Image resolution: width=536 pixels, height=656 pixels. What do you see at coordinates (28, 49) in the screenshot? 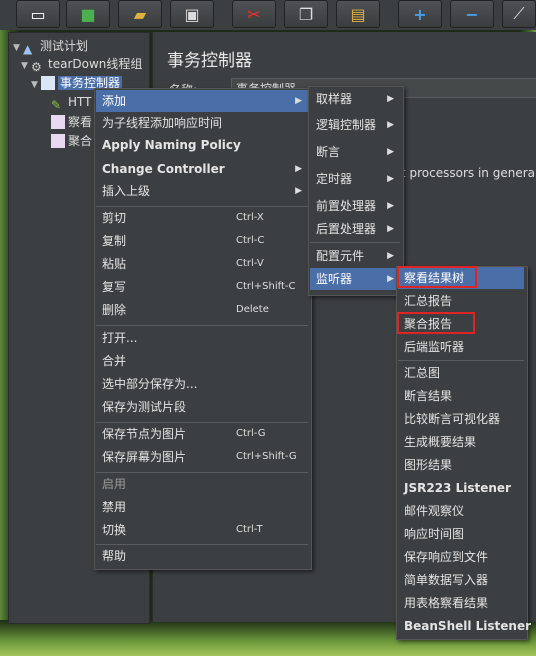
I see `flask-icon: ▲` at bounding box center [28, 49].